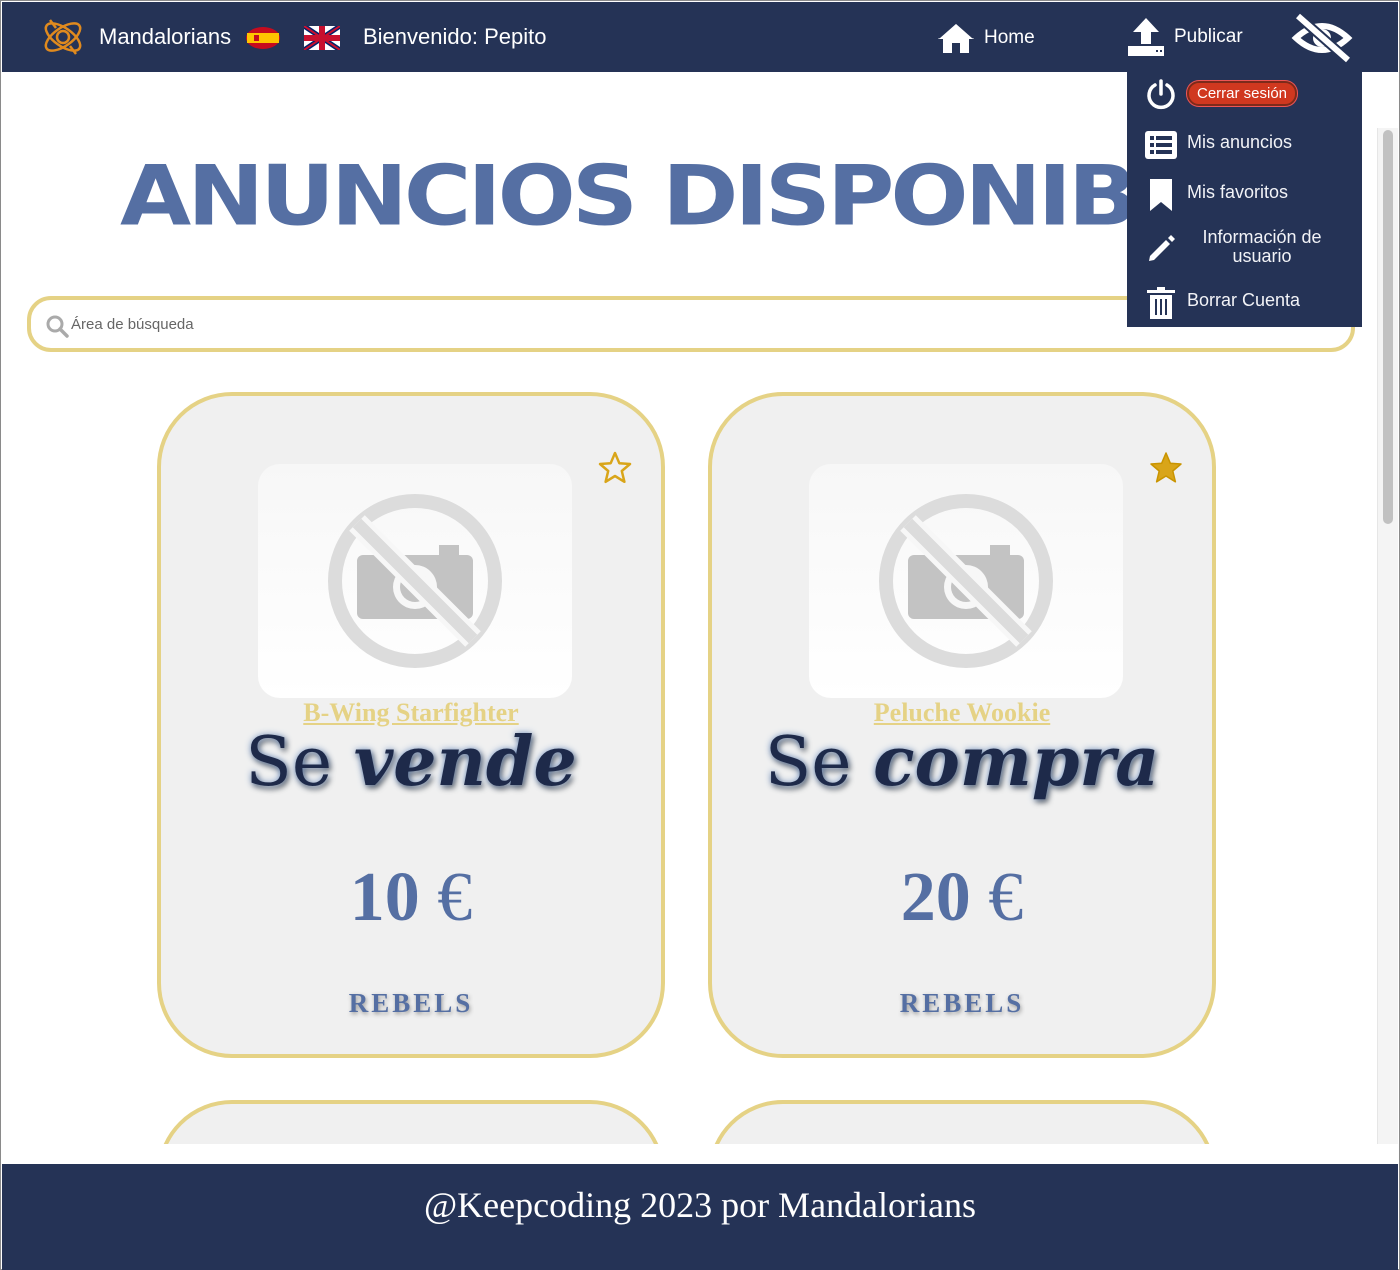 The height and width of the screenshot is (1270, 1400). I want to click on list-icon, so click(1161, 145).